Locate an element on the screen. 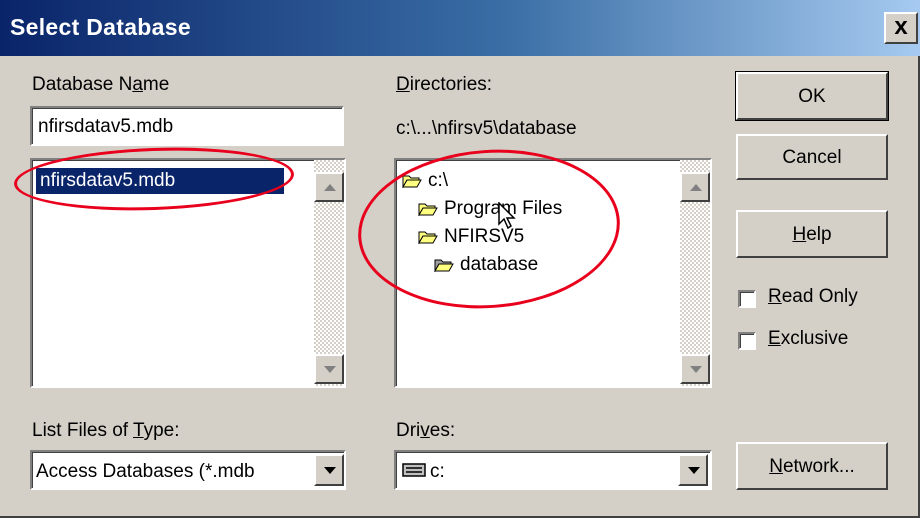 This screenshot has width=920, height=518. file-type-label: List Files of Type: is located at coordinates (106, 430).